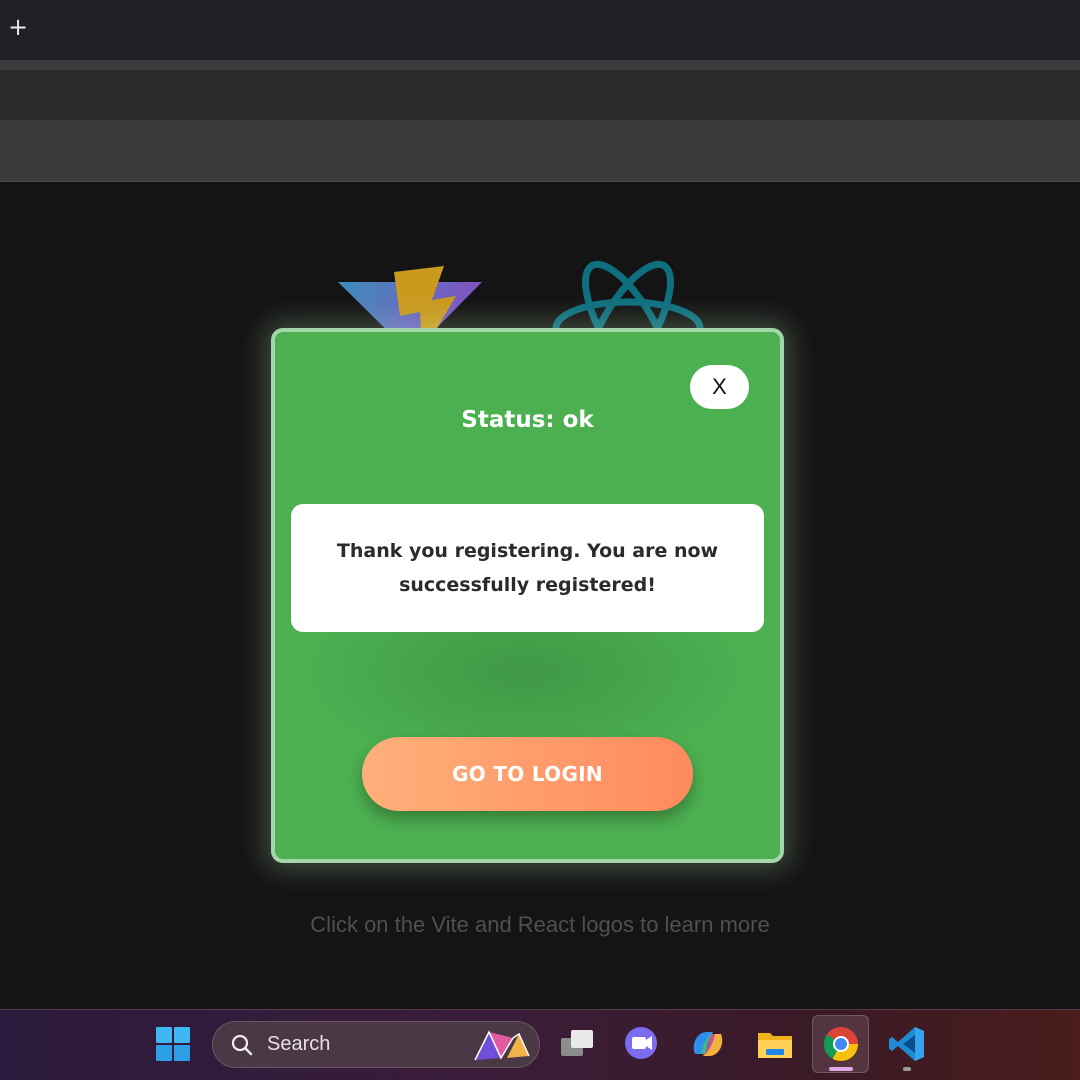 The height and width of the screenshot is (1080, 1080). I want to click on teams-meet-icon, so click(642, 1044).